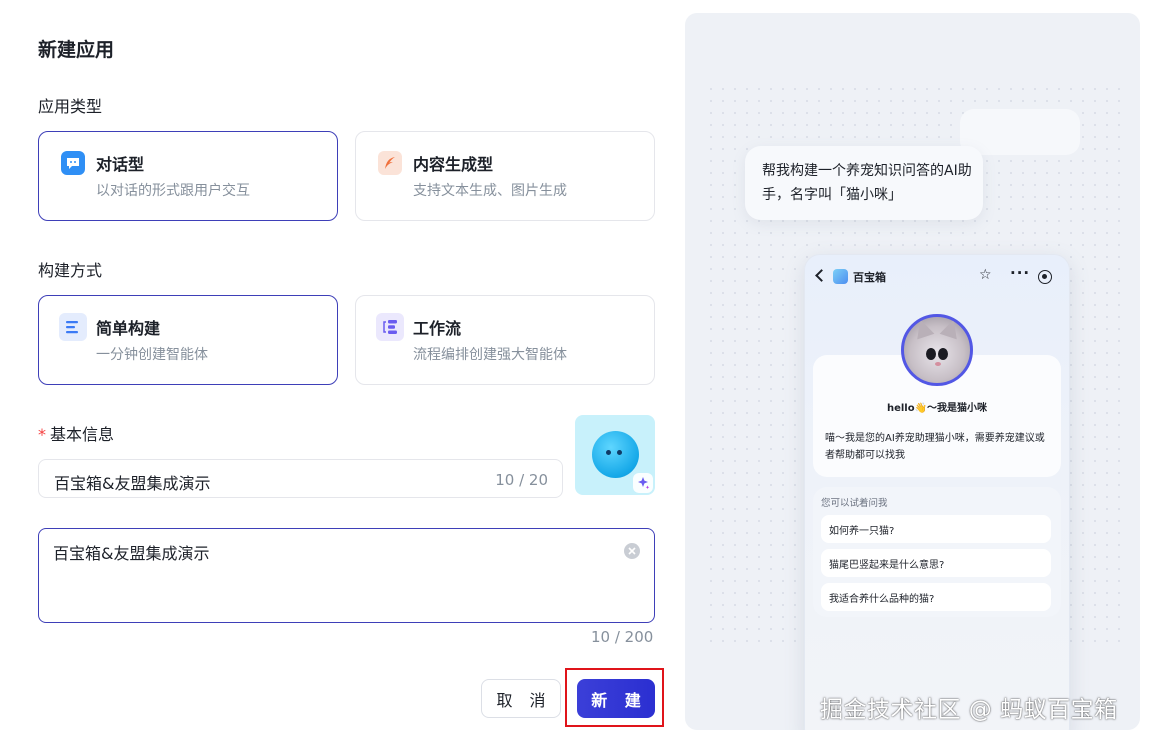 The width and height of the screenshot is (1152, 741). Describe the element at coordinates (521, 480) in the screenshot. I see `app-name-counter: 10 / 20` at that location.